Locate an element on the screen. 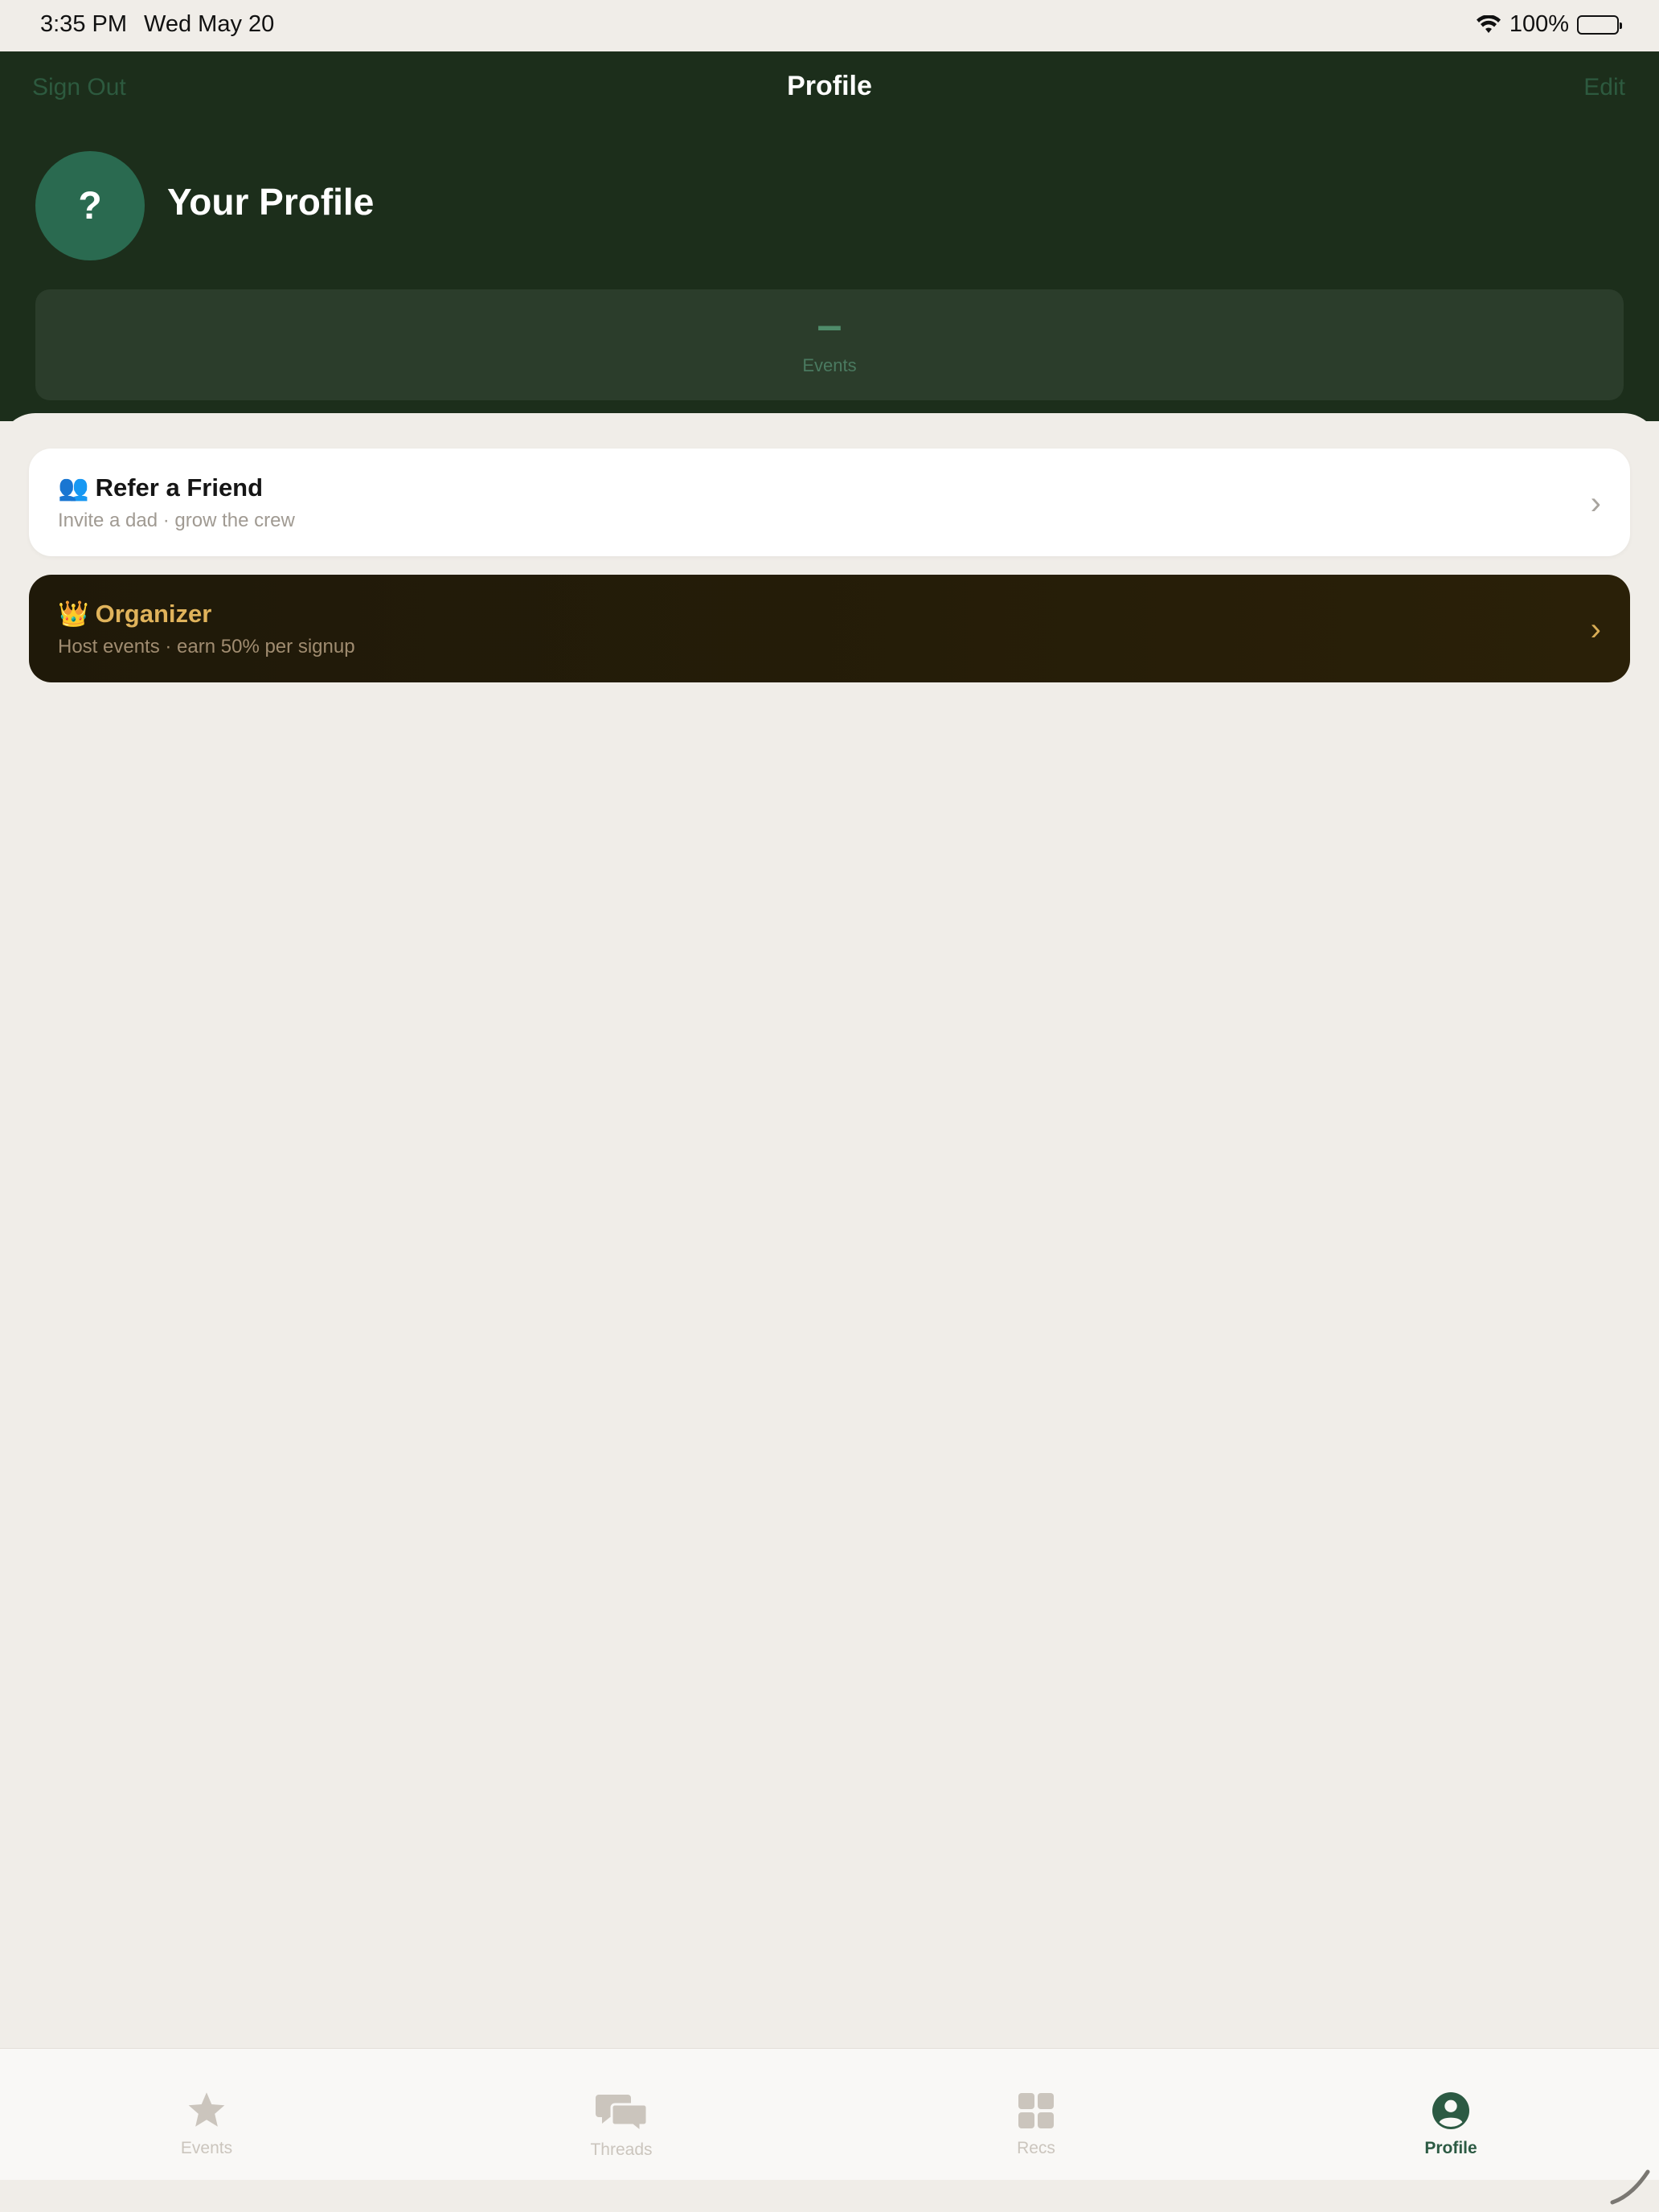 The width and height of the screenshot is (1659, 2212). status-indicators: 100% is located at coordinates (1549, 24).